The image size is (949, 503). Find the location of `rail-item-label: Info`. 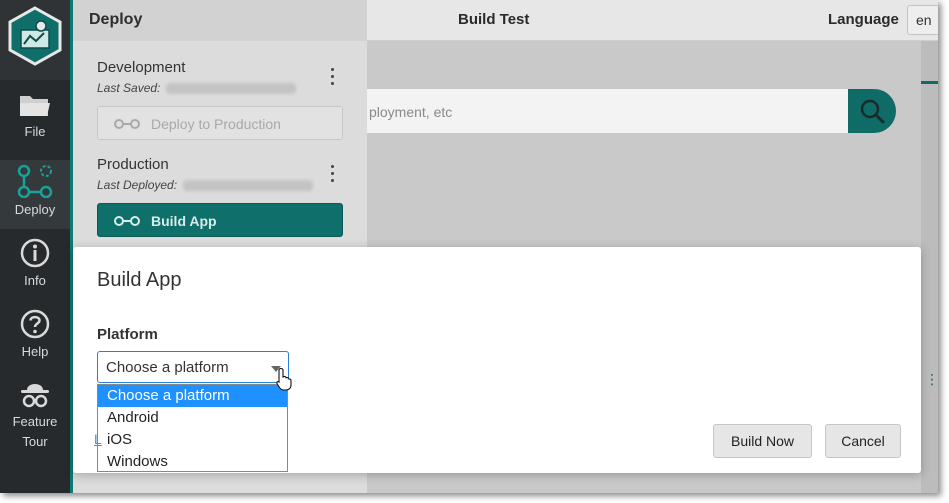

rail-item-label: Info is located at coordinates (35, 280).